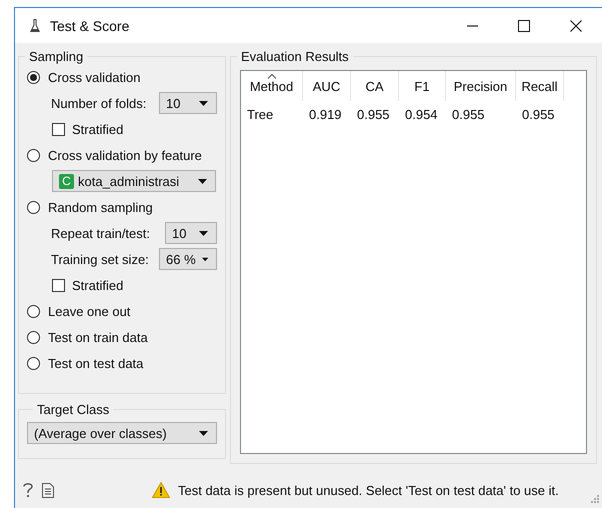 Image resolution: width=602 pixels, height=508 pixels. What do you see at coordinates (66, 181) in the screenshot?
I see `variable-type-badge: C` at bounding box center [66, 181].